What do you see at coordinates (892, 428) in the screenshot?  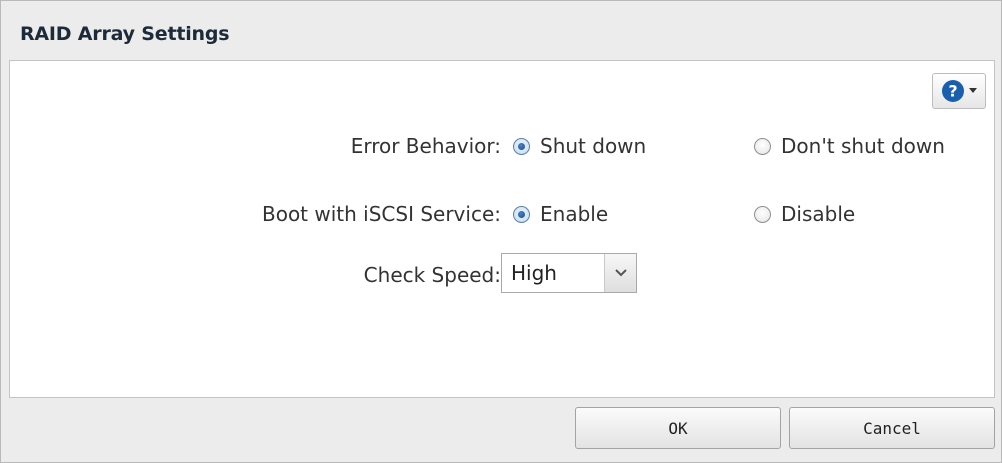 I see `cancel-button: Cancel` at bounding box center [892, 428].